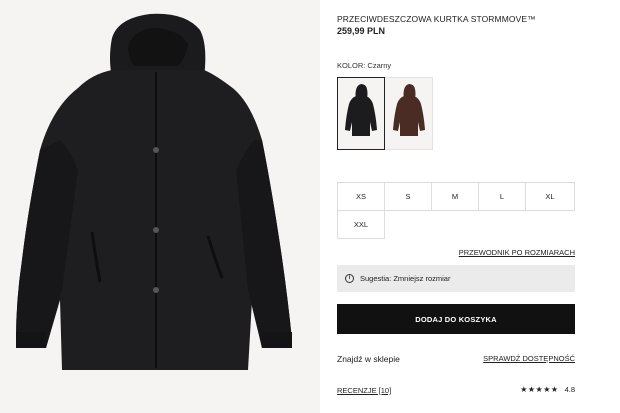 The image size is (620, 413). What do you see at coordinates (456, 278) in the screenshot?
I see `size-suggestion-banner: i Sugestia: Zmniejsz rozmiar` at bounding box center [456, 278].